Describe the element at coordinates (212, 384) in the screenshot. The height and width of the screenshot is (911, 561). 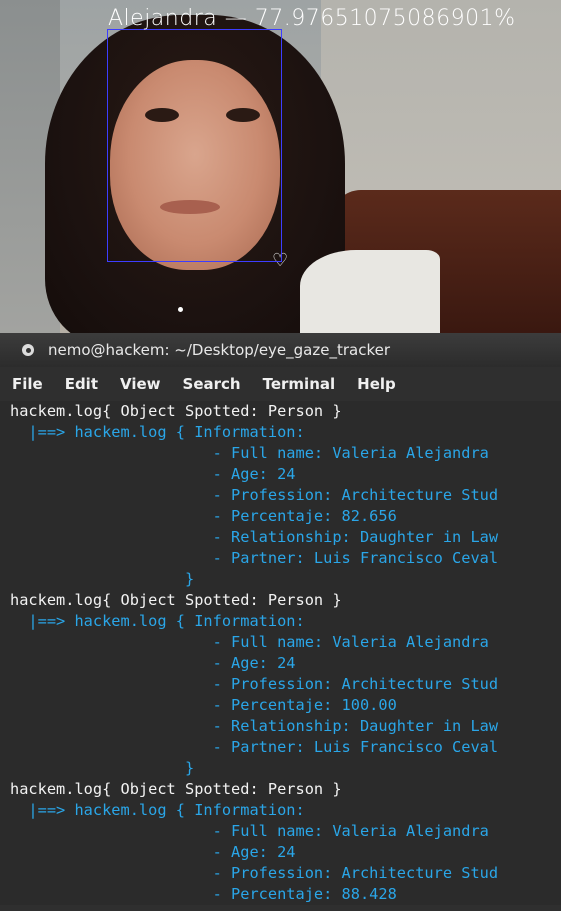
I see `menu-search: Search` at that location.